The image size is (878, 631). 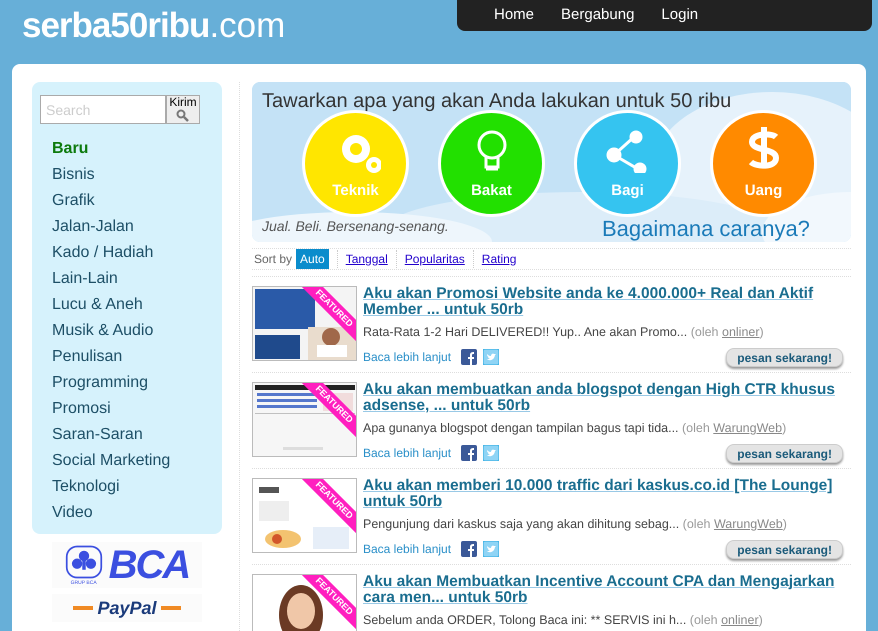 I want to click on listing-description: Rata-Rata 1-2 Hari DELIVERED!! Yup.. Ane akan Promo... (oleh onliner), so click(x=564, y=332).